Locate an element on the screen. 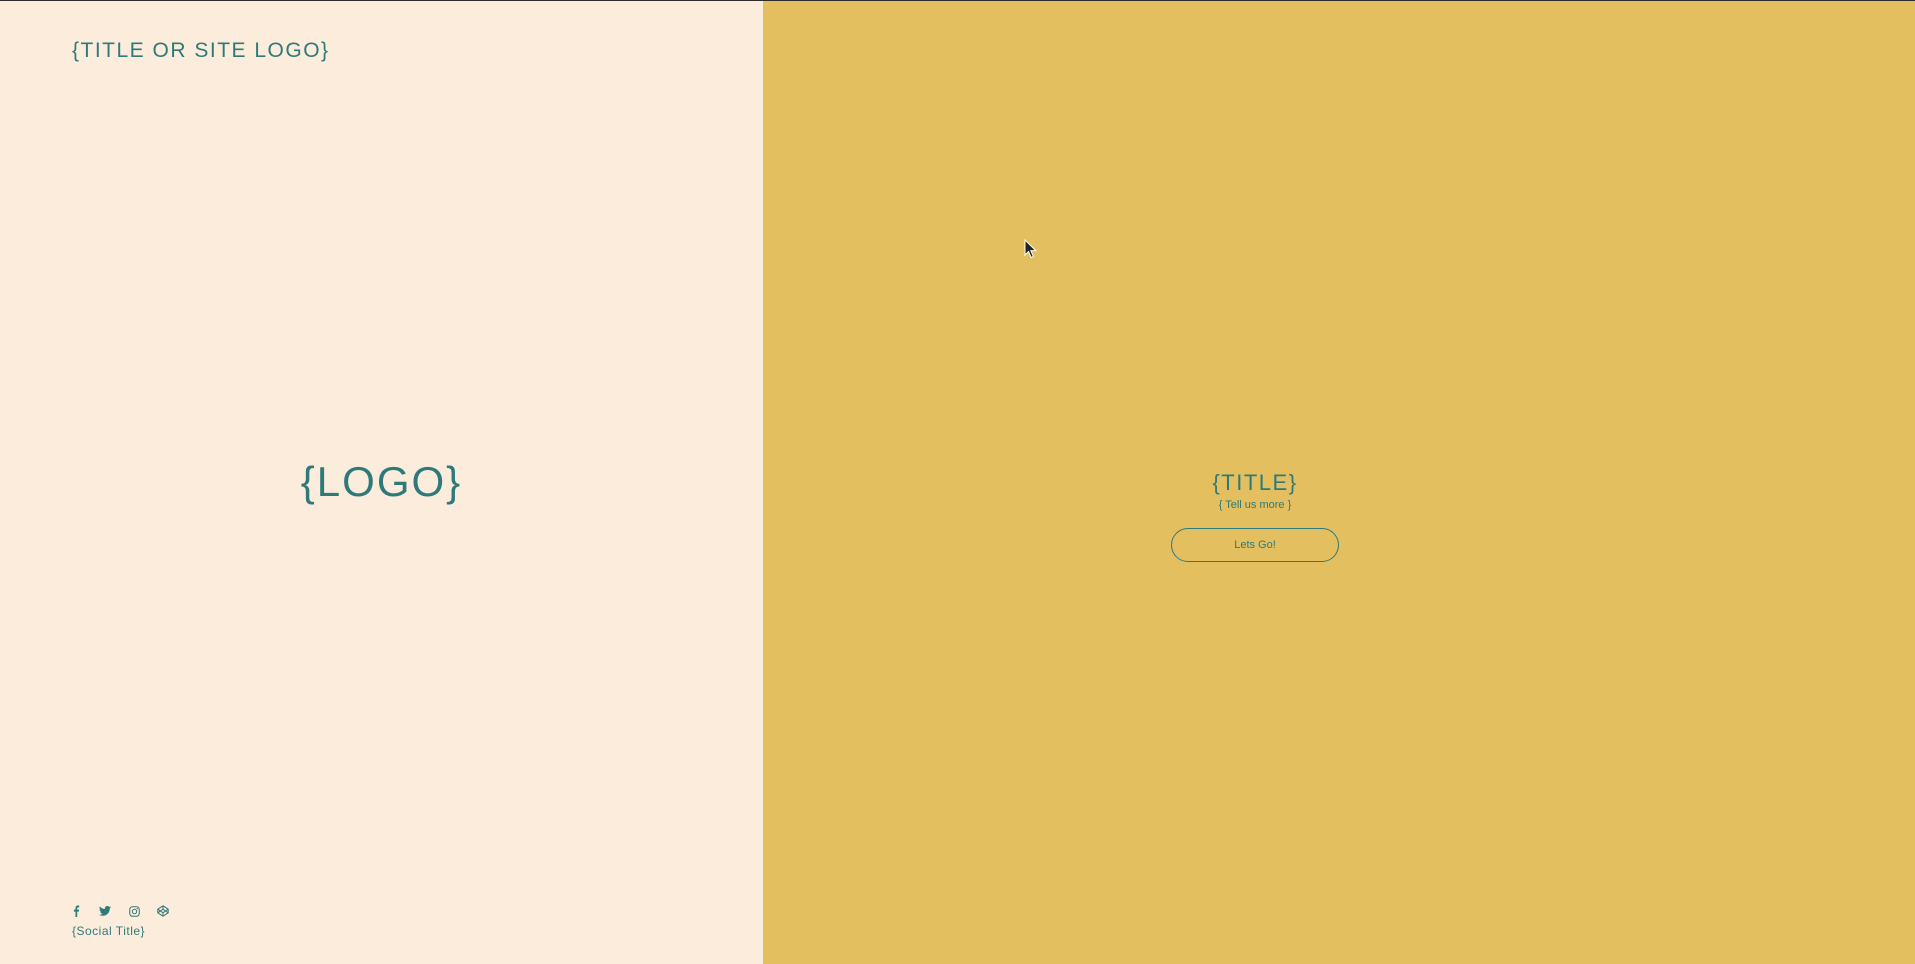  social-links is located at coordinates (119, 911).